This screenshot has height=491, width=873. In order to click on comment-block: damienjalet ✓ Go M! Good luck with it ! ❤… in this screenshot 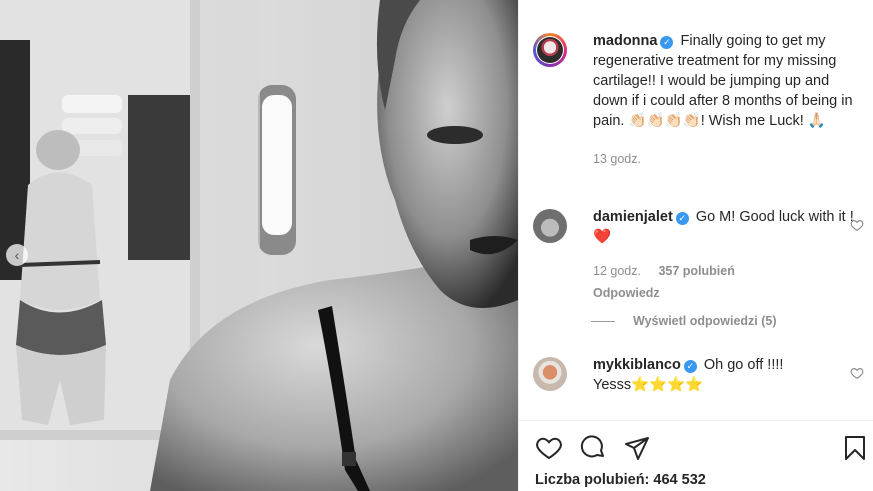, I will do `click(727, 255)`.